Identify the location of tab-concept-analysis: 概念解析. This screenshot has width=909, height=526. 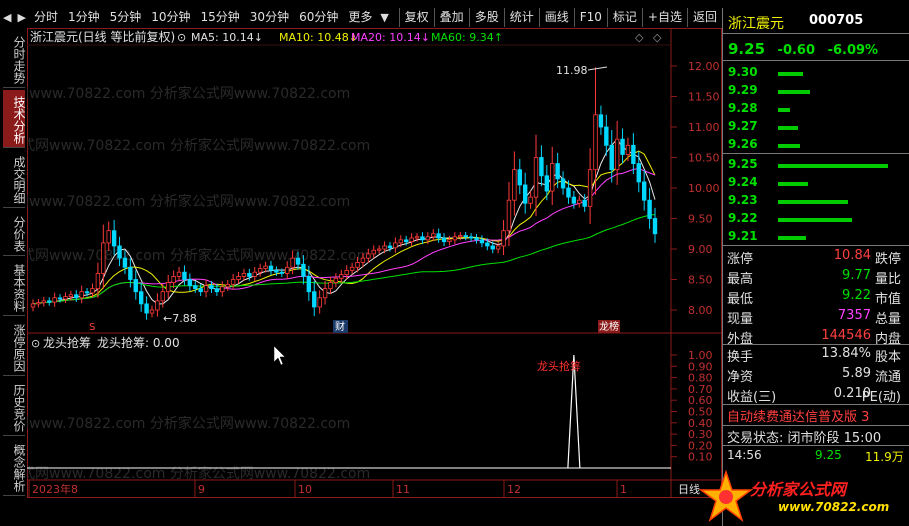
(14, 467).